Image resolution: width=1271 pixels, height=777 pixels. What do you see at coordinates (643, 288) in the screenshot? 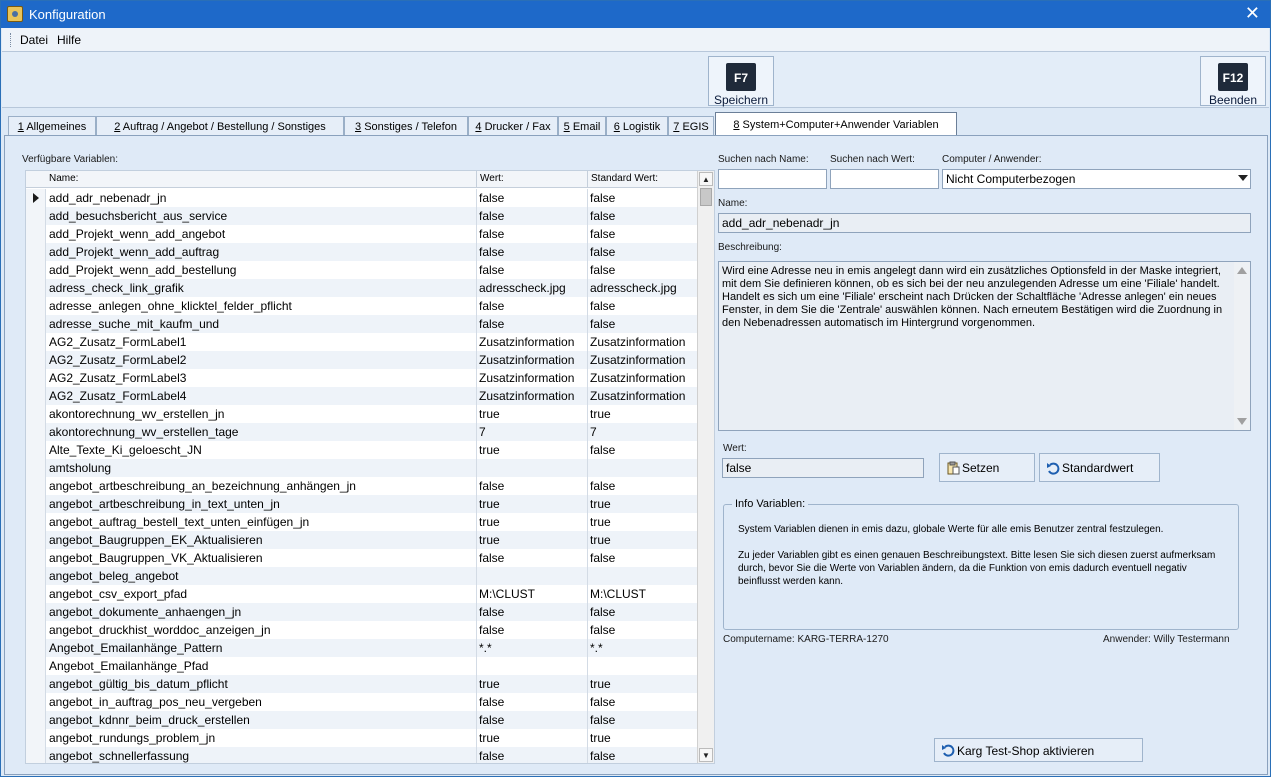
I see `cell-std: adresscheck.jpg` at bounding box center [643, 288].